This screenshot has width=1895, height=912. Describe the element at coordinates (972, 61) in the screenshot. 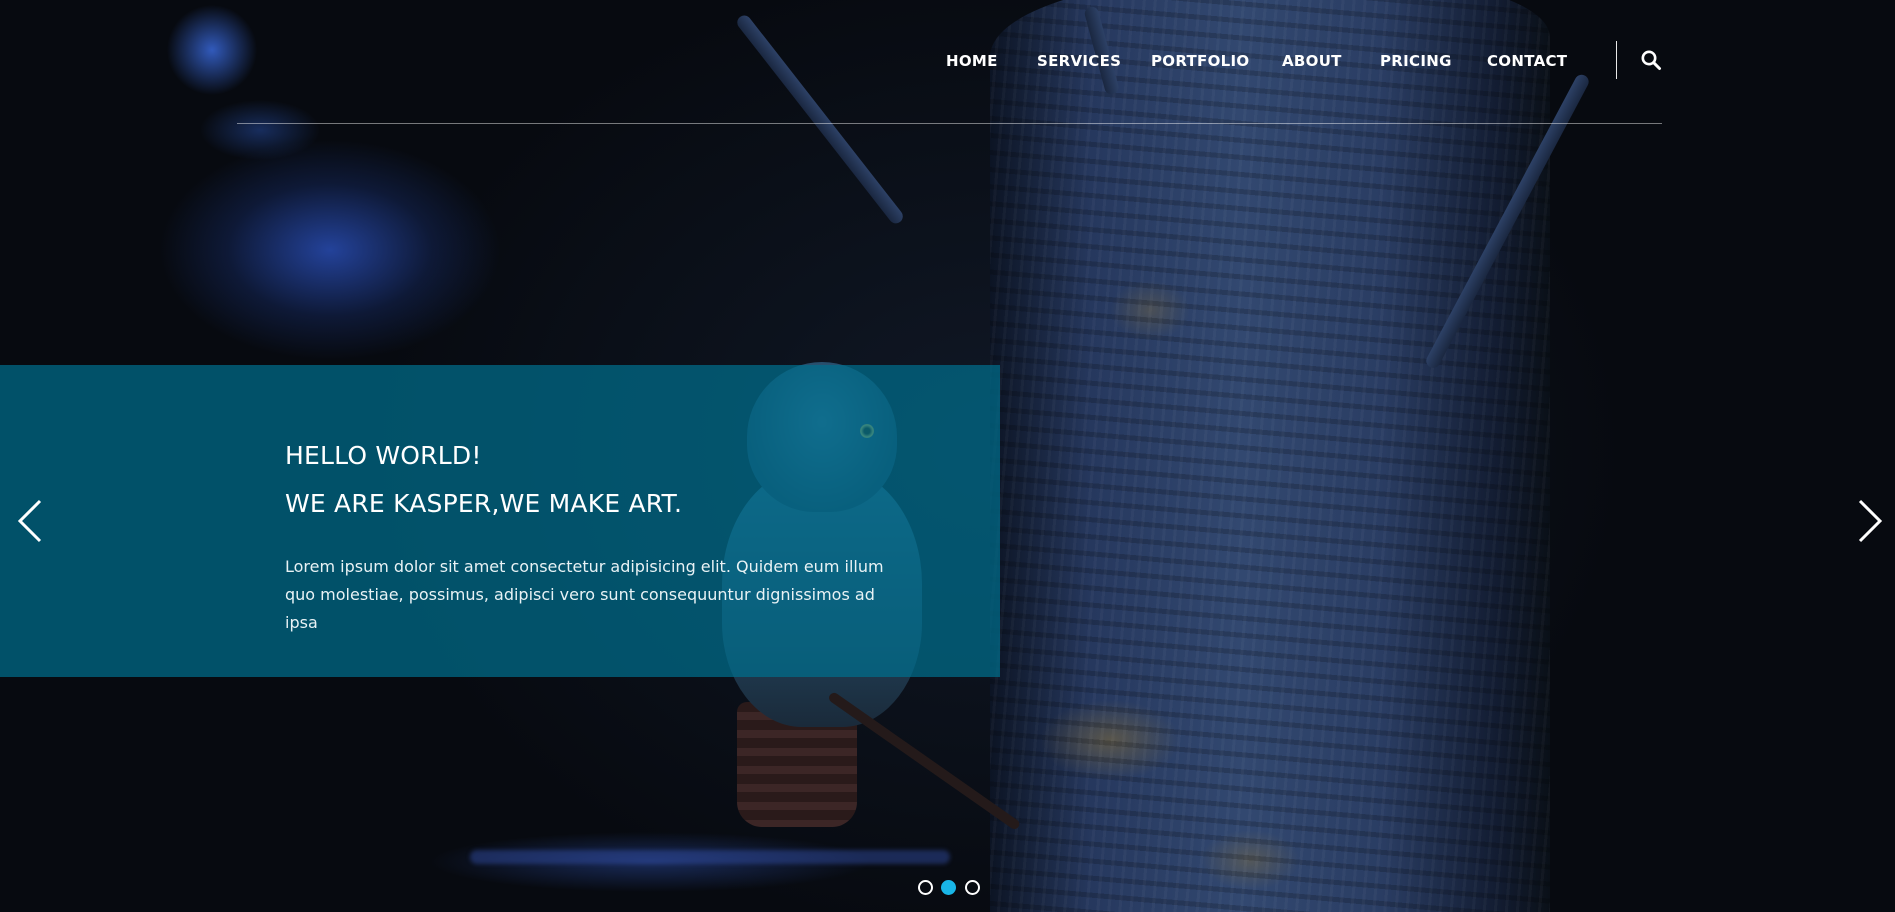

I see `nav-item-home: HOME` at that location.